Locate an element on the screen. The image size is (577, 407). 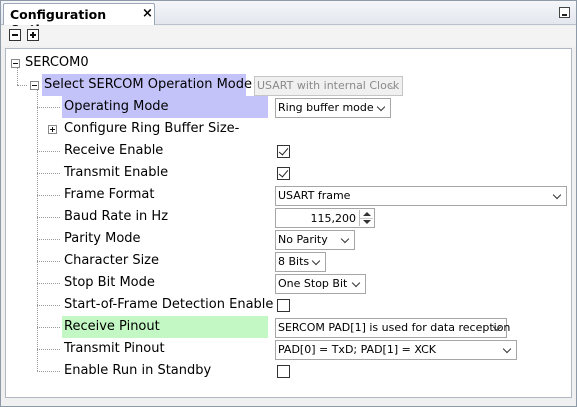
tree-item-receive-enable: Receive Enable is located at coordinates (288, 151).